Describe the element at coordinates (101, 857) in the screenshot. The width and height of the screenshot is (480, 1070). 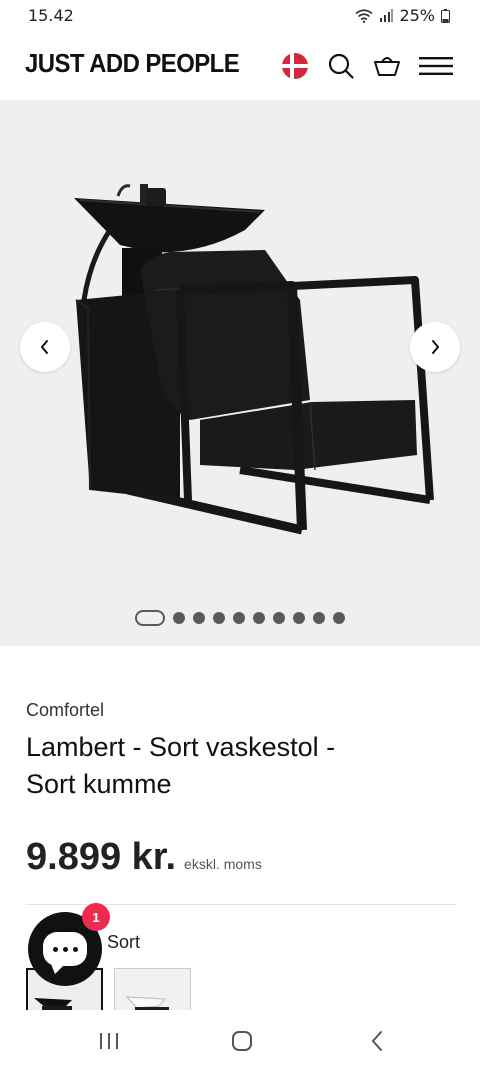
I see `product-price: 9.899 kr.` at that location.